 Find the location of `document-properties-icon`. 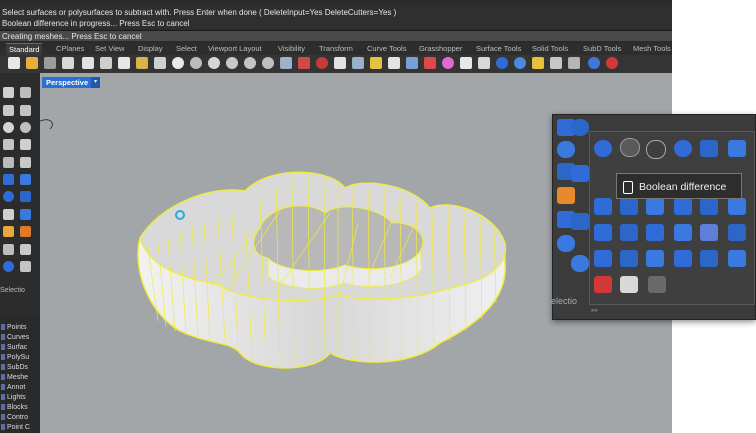

document-properties-icon is located at coordinates (88, 63).